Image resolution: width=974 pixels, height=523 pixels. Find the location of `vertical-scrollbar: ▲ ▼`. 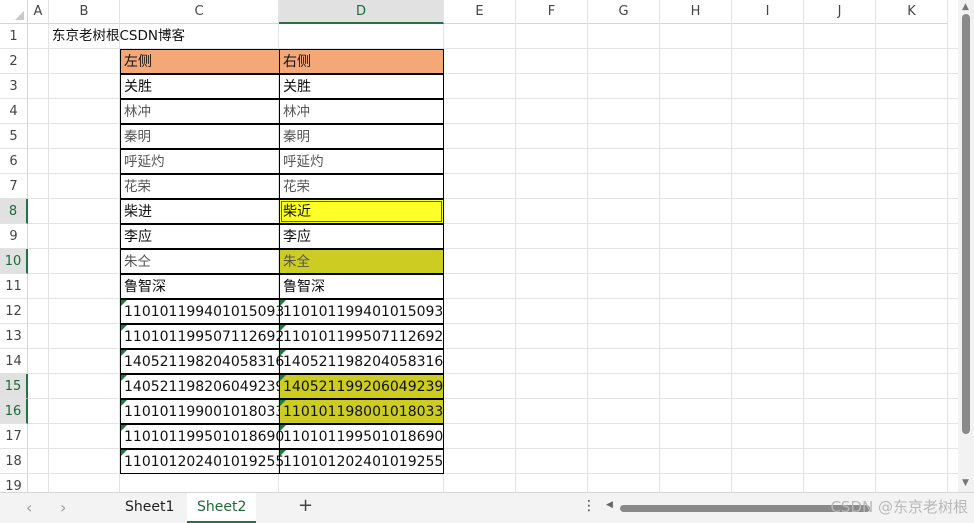

vertical-scrollbar: ▲ ▼ is located at coordinates (966, 246).